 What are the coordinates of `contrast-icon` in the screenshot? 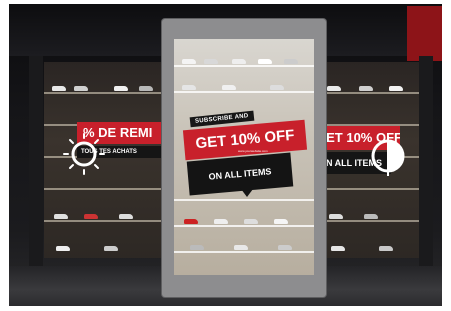 It's located at (388, 156).